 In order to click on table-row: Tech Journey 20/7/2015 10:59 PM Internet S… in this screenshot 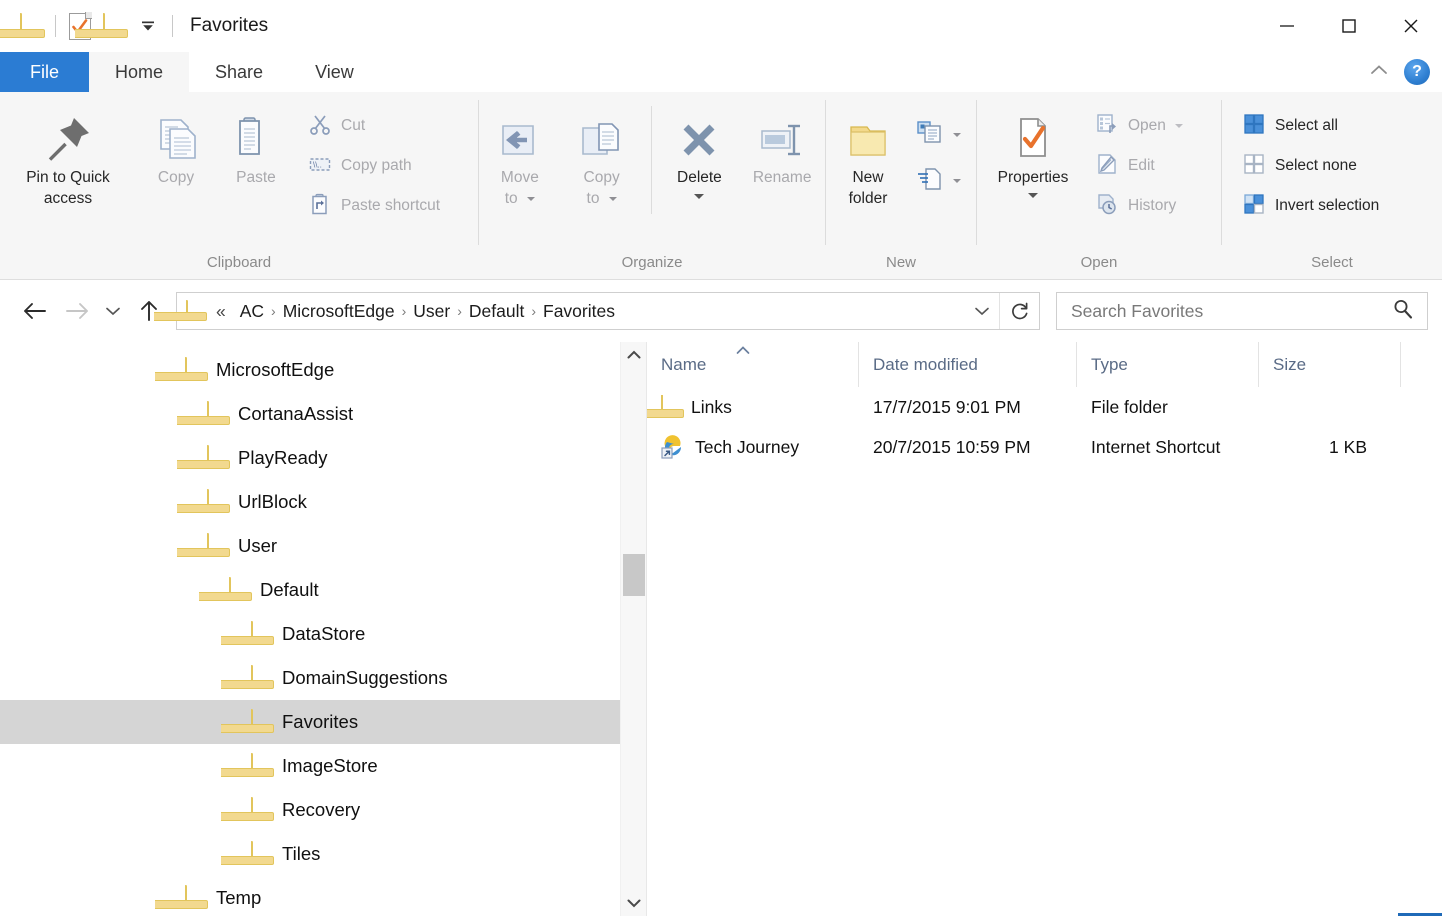, I will do `click(1044, 447)`.